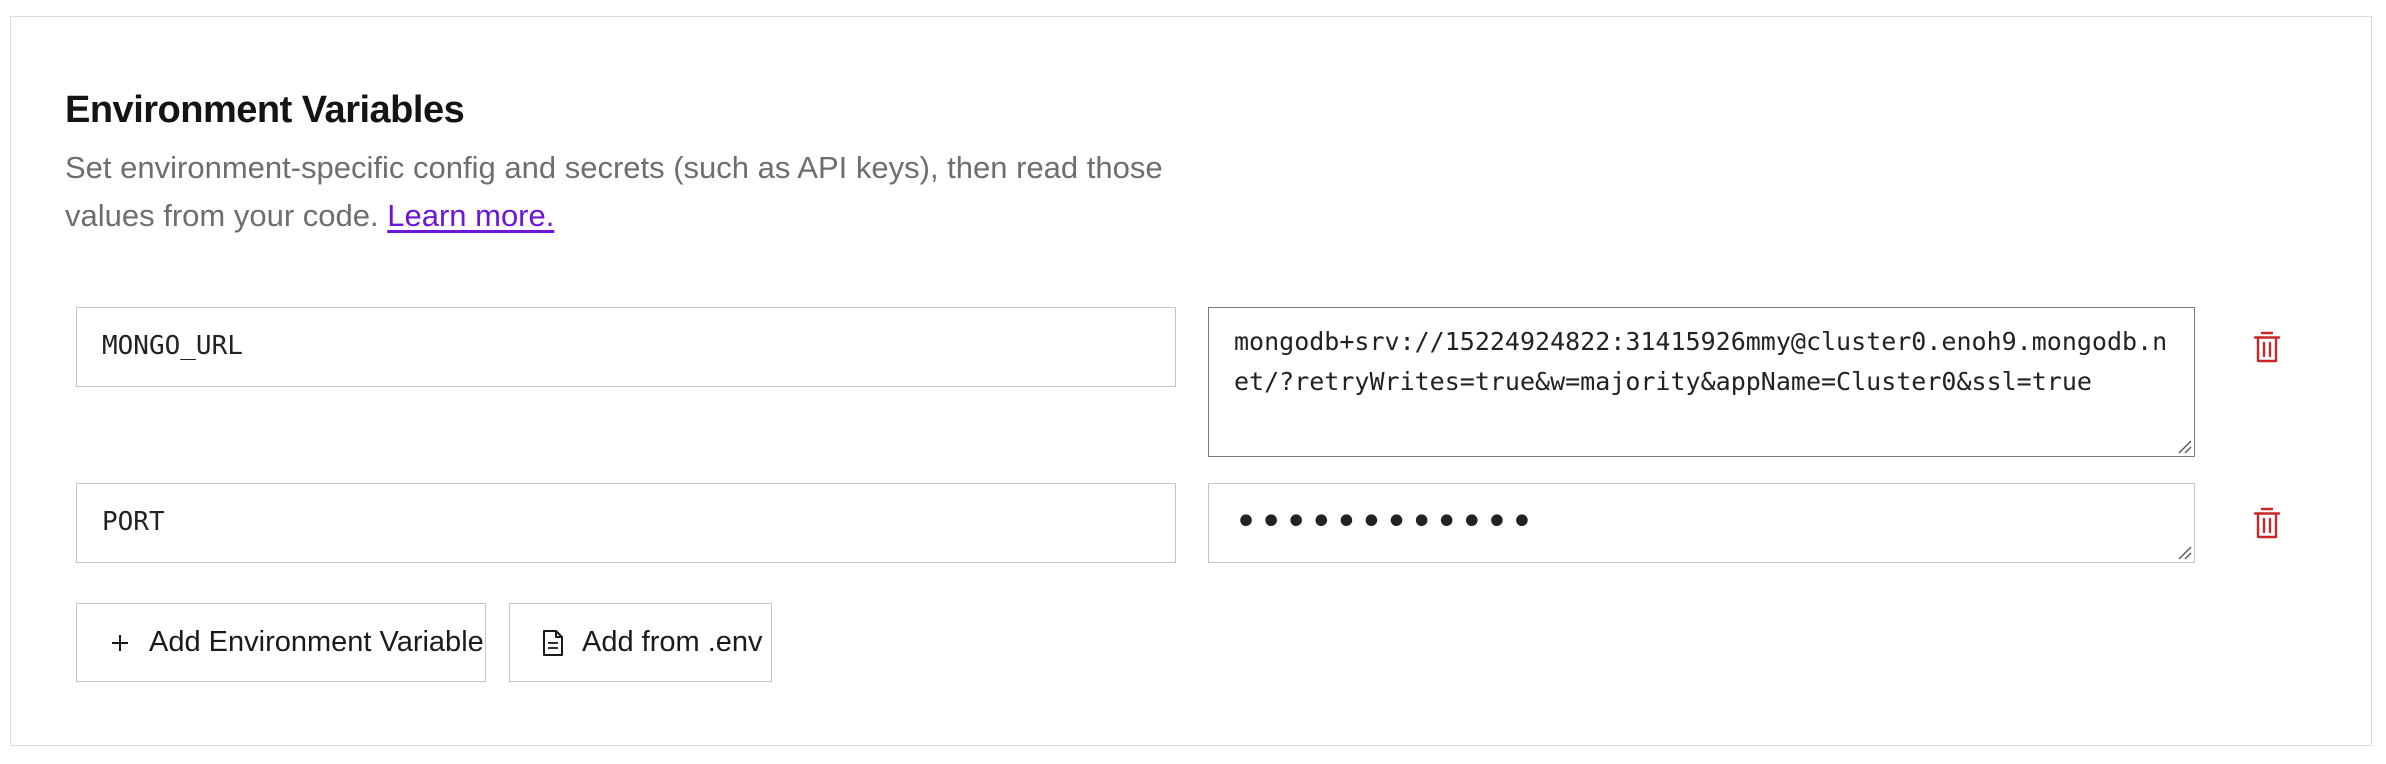  What do you see at coordinates (672, 642) in the screenshot?
I see `add-from-env-label: Add from .env` at bounding box center [672, 642].